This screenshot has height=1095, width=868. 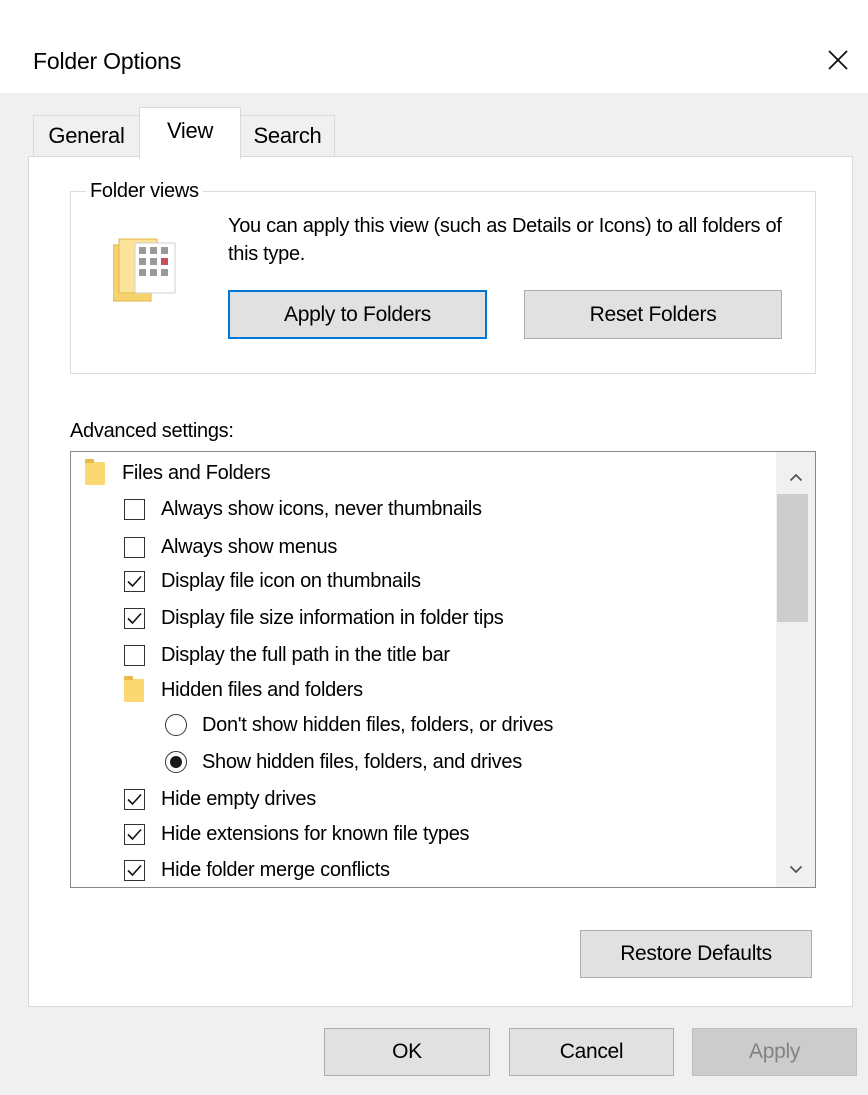 I want to click on setting-always-show-menus: Always show menus, so click(x=230, y=547).